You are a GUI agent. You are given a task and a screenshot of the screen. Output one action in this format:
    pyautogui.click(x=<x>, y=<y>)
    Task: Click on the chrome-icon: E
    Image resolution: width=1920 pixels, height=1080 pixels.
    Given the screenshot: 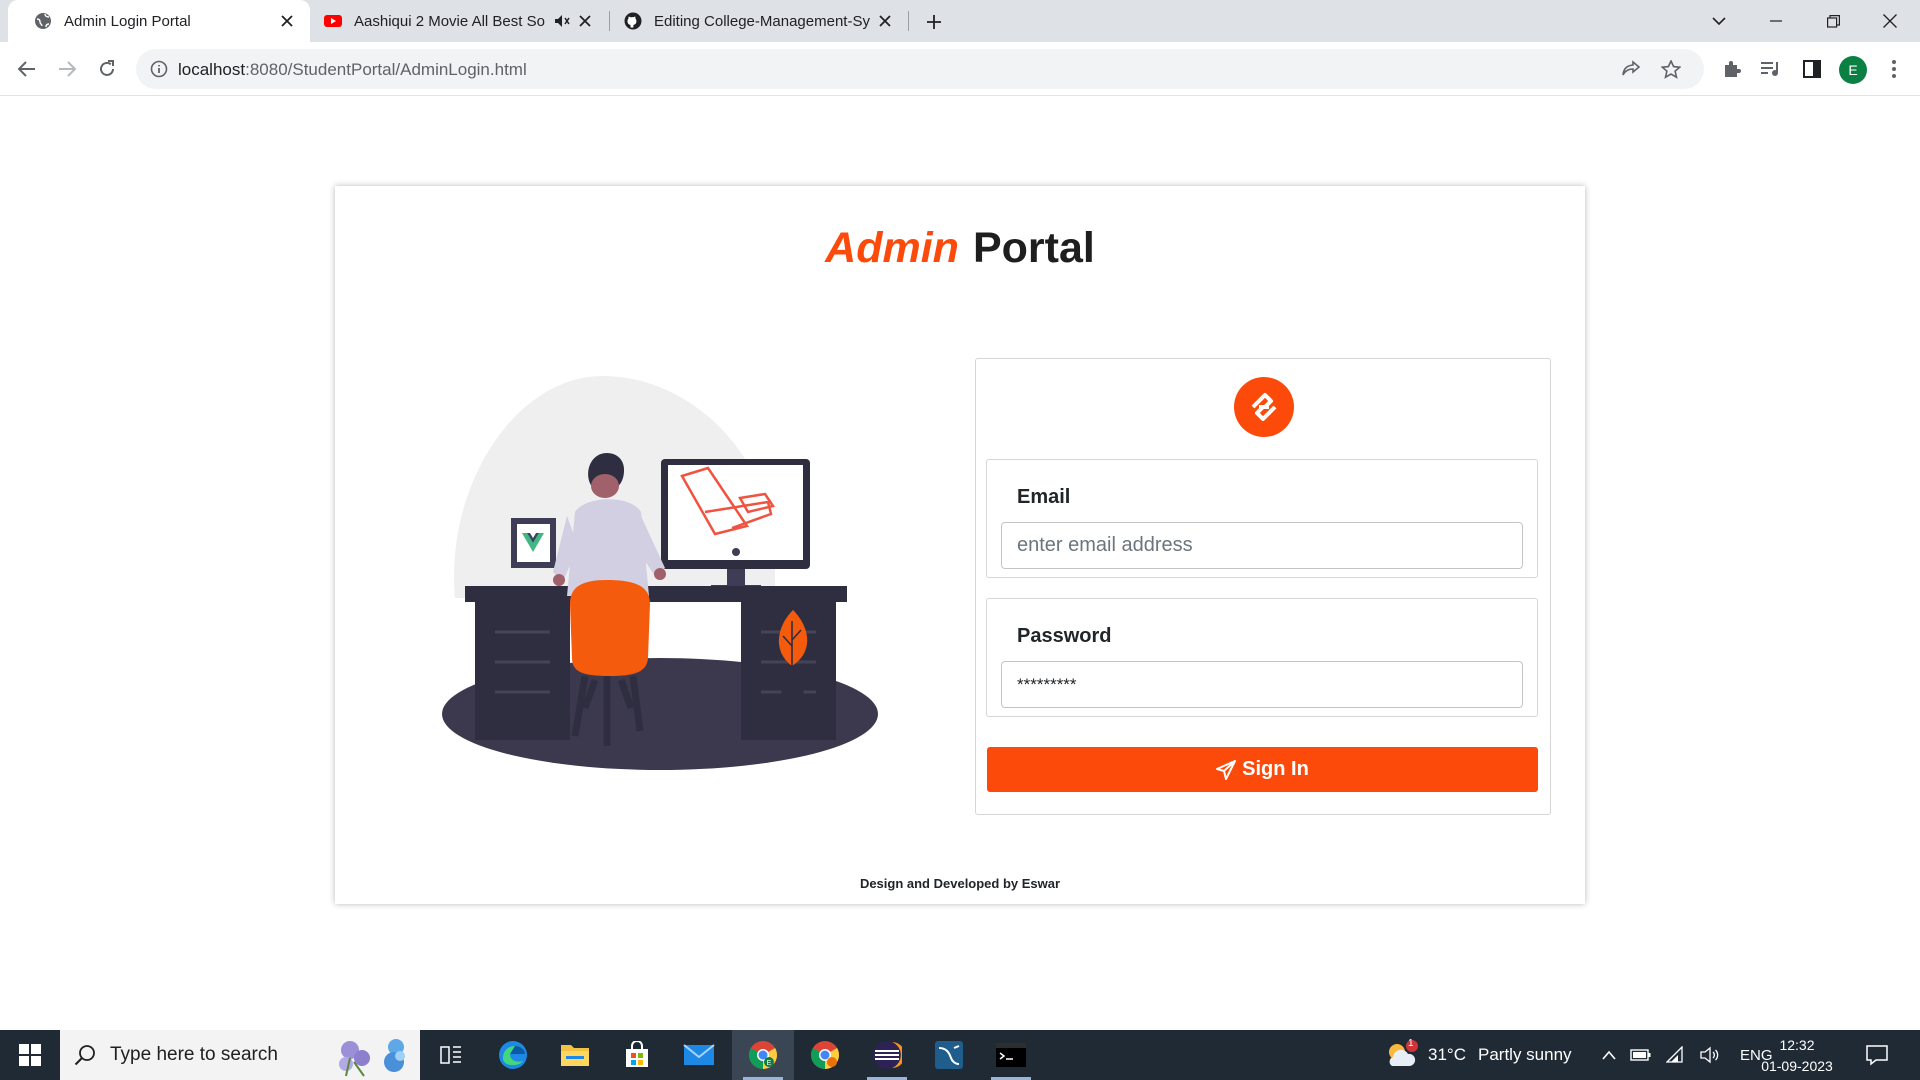 What is the action you would take?
    pyautogui.click(x=763, y=1055)
    